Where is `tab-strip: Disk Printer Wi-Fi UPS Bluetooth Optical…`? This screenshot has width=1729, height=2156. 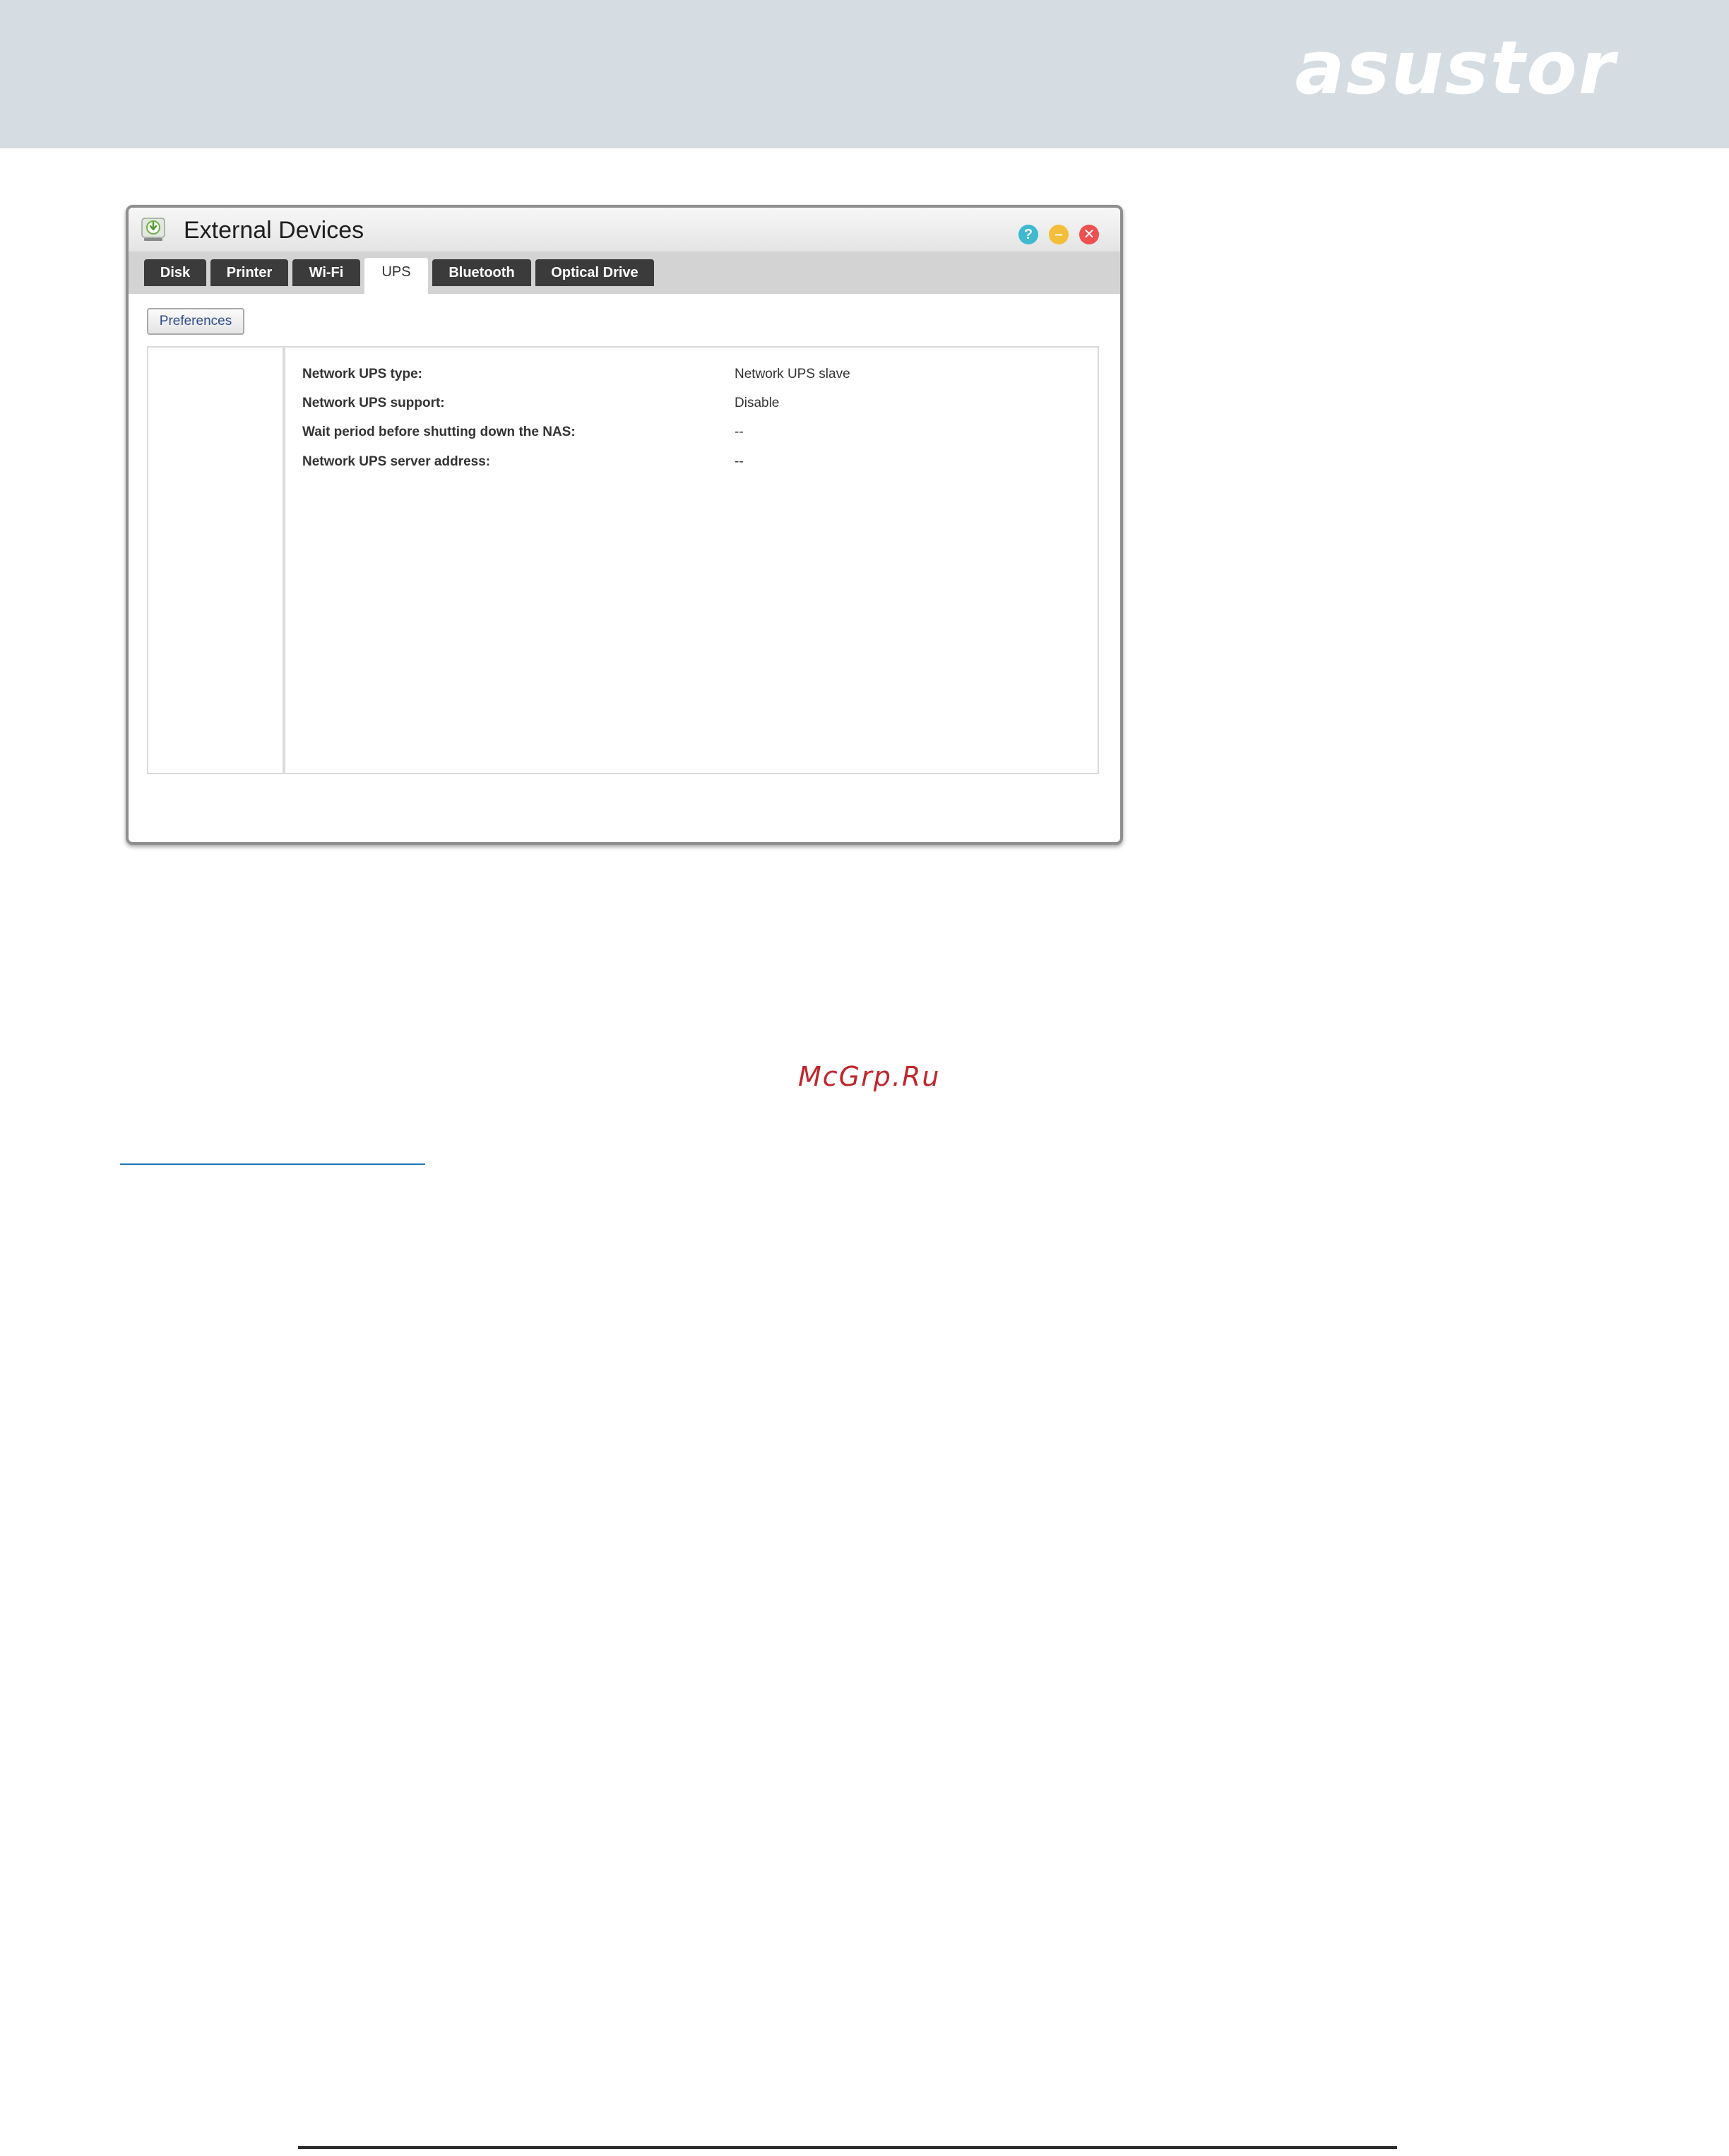 tab-strip: Disk Printer Wi-Fi UPS Bluetooth Optical… is located at coordinates (624, 272).